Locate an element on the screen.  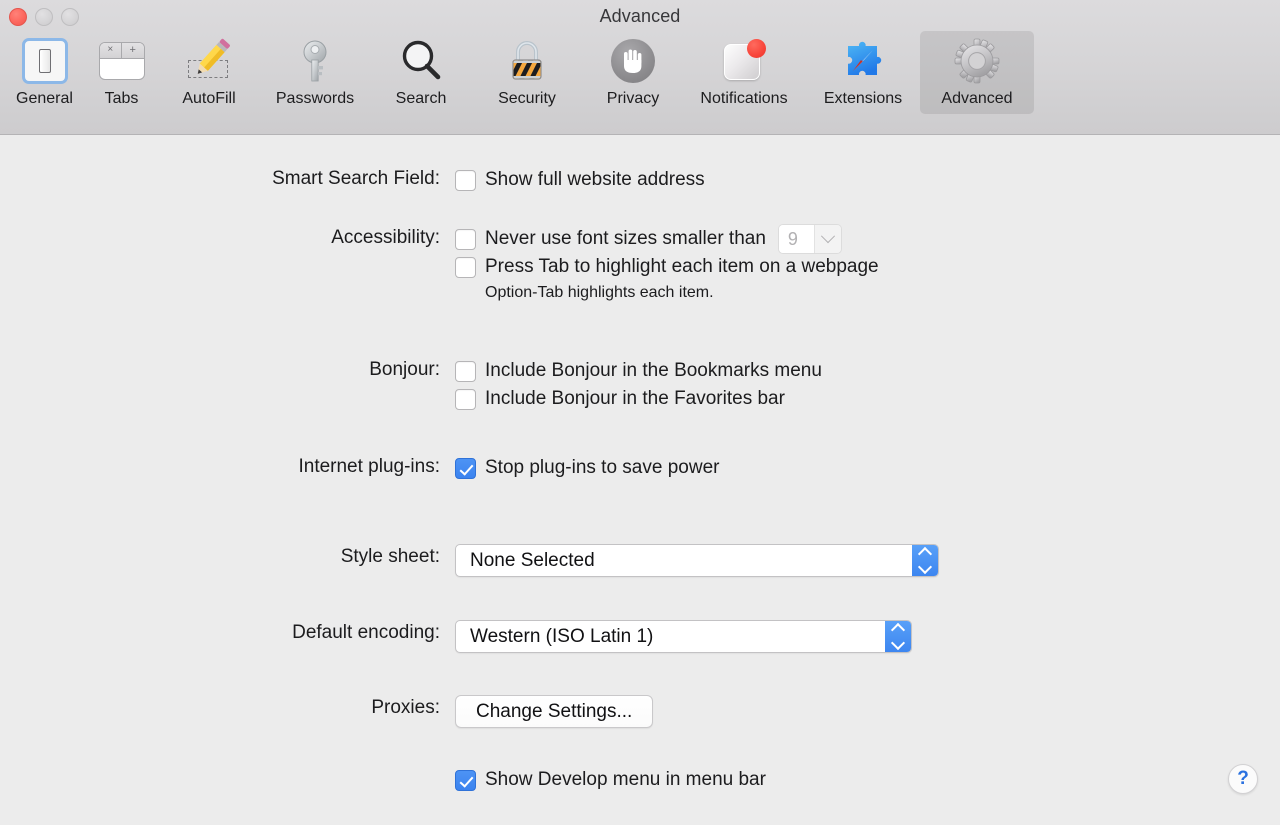
tab-extensions: Extensions is located at coordinates (863, 72).